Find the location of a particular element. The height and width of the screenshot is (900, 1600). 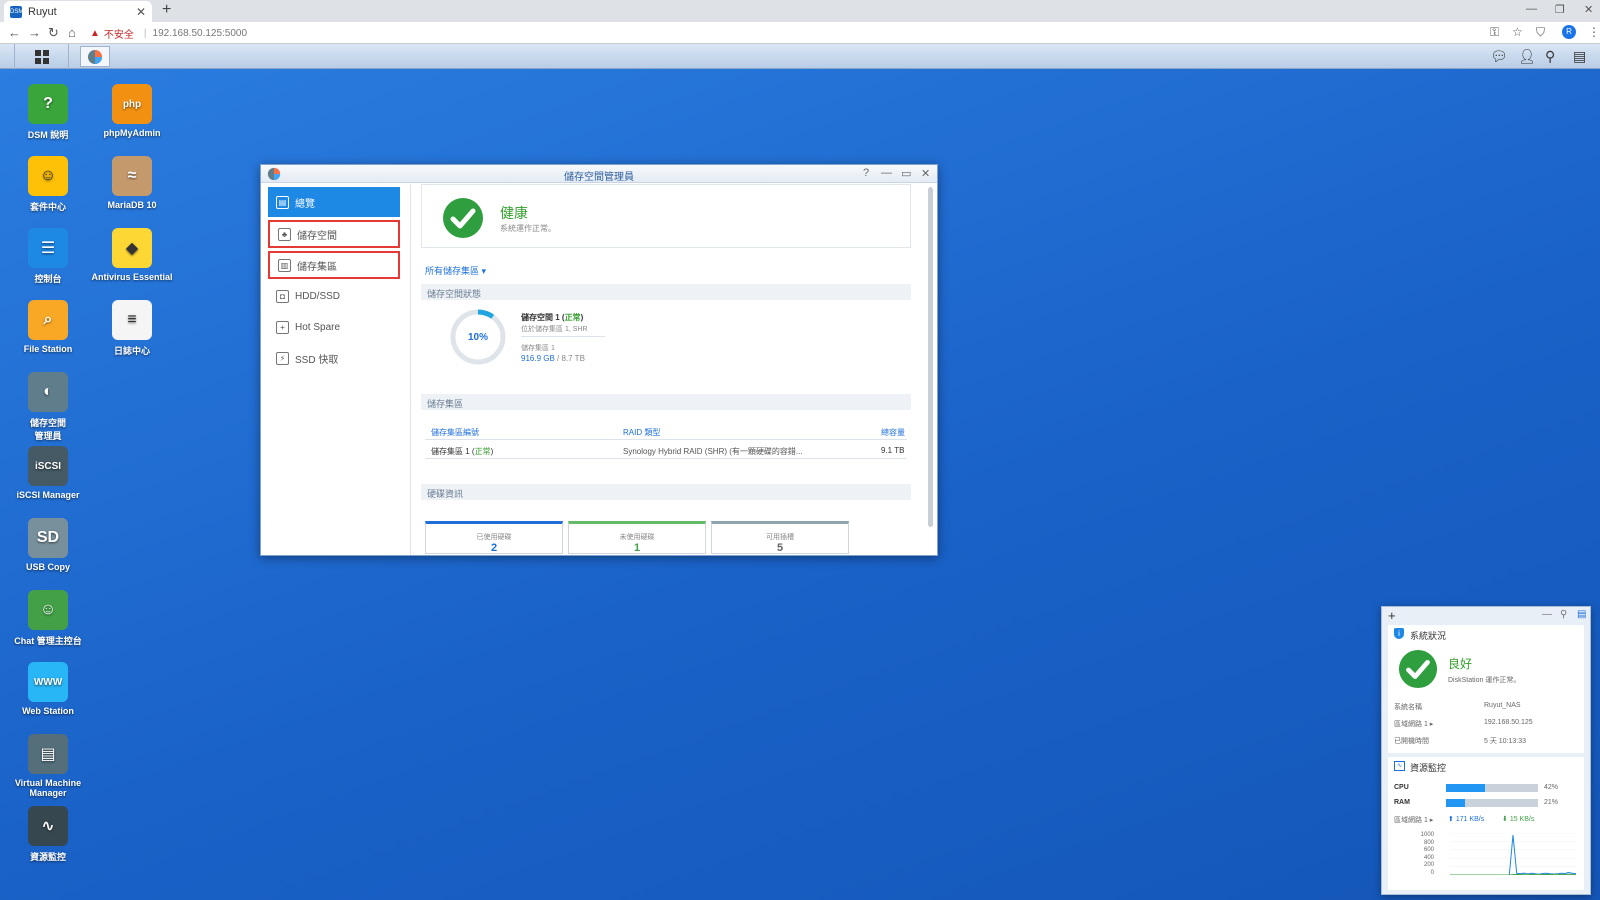

chevron-down-icon: ▾ is located at coordinates (484, 271).